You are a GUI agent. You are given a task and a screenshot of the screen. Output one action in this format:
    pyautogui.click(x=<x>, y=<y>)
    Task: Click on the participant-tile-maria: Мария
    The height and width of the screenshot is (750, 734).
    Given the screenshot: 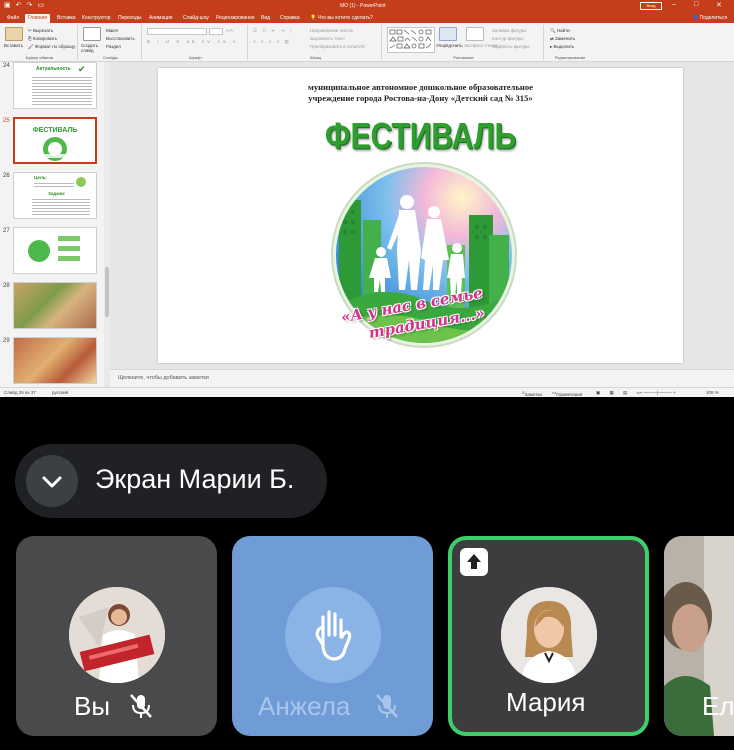 What is the action you would take?
    pyautogui.click(x=548, y=636)
    